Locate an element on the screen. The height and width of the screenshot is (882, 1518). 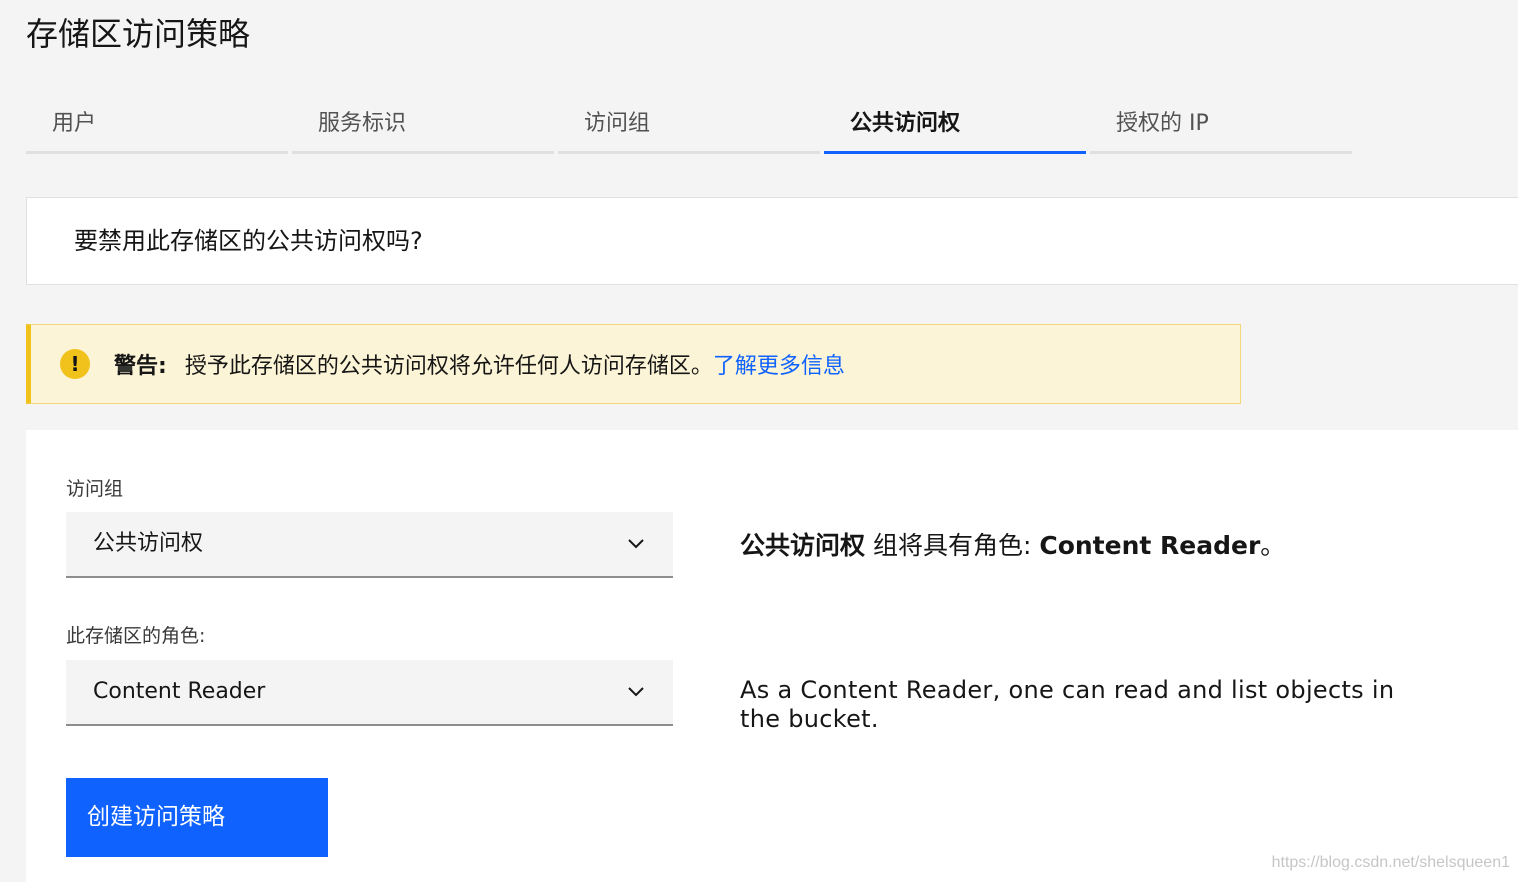
group-desc-end: 。 is located at coordinates (1273, 545).